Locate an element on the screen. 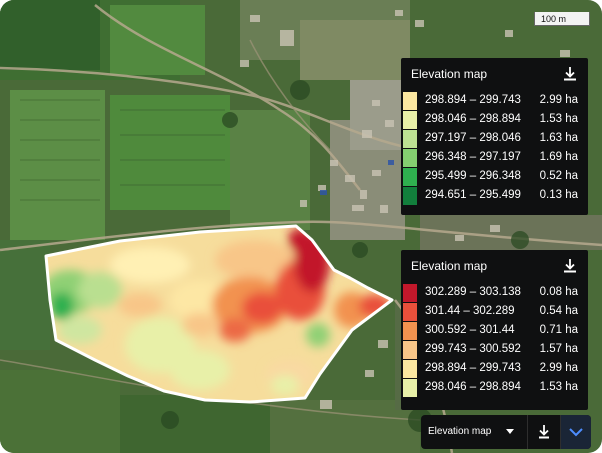  legend-row: 302.289 – 303.138 0.08 ha is located at coordinates (494, 292).